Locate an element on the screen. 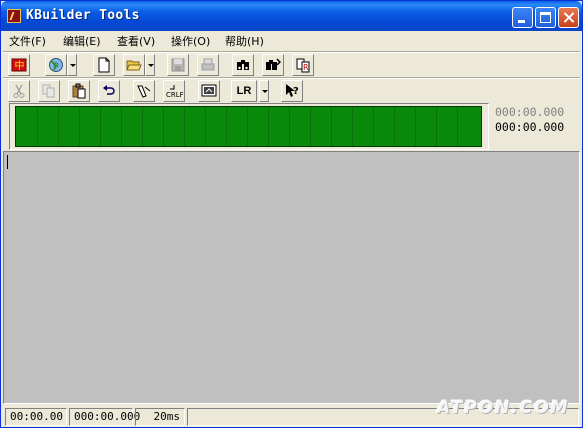 The image size is (583, 428). replace-button: R is located at coordinates (303, 65).